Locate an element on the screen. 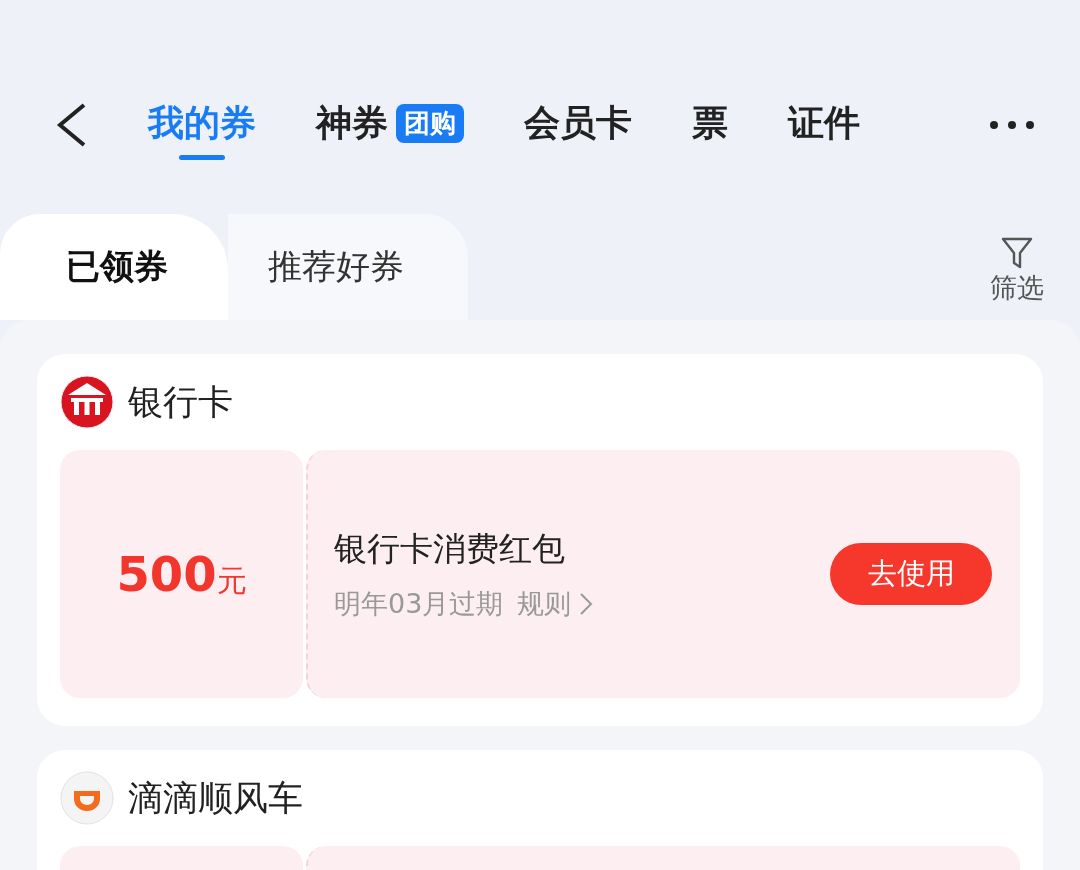 The width and height of the screenshot is (1080, 870). filter-button: 筛选 is located at coordinates (1017, 271).